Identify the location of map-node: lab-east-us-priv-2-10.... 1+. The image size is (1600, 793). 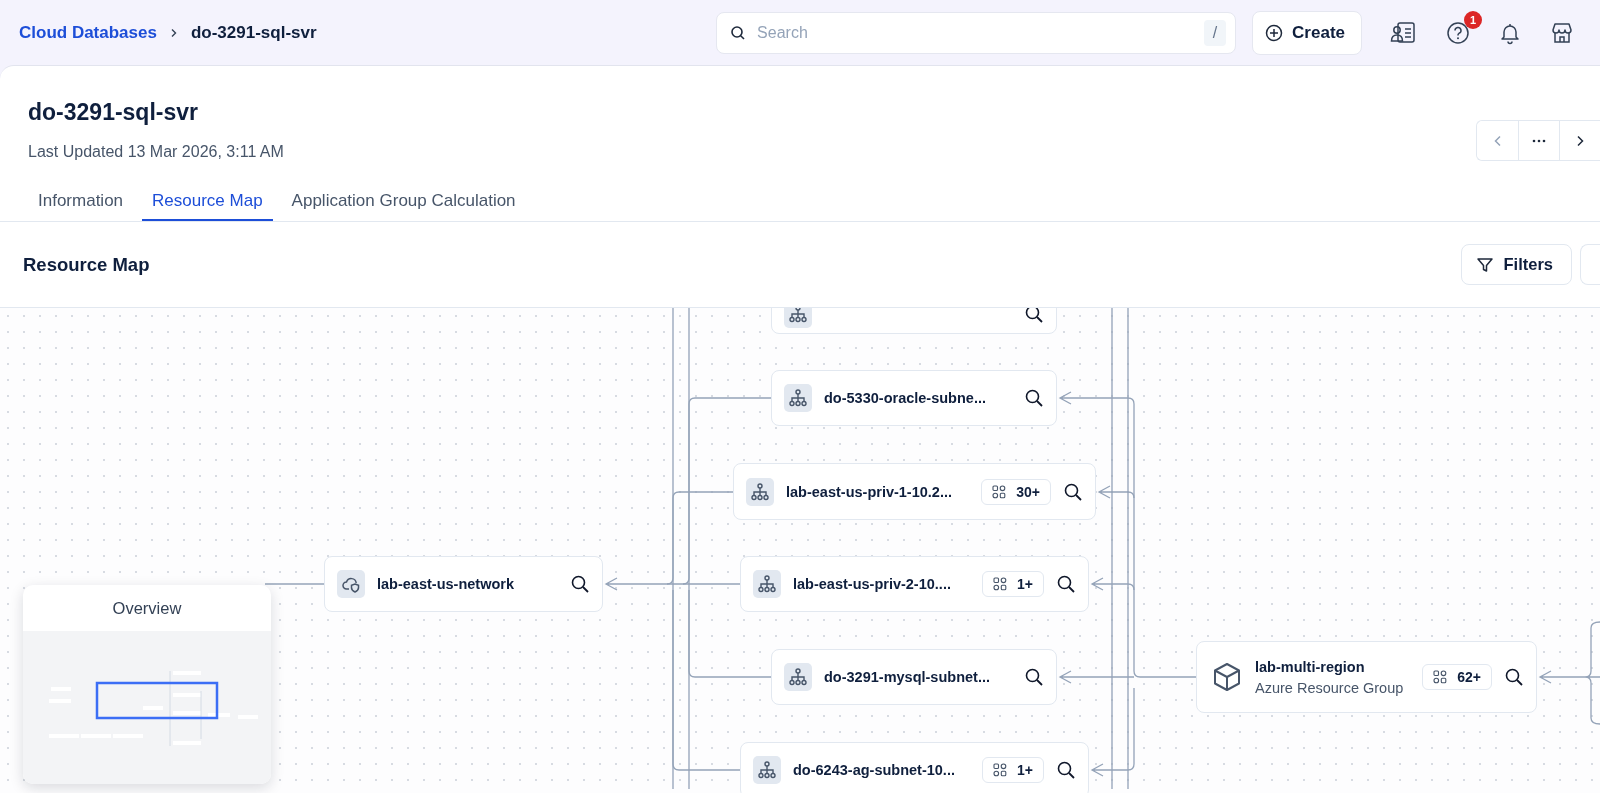
(914, 584).